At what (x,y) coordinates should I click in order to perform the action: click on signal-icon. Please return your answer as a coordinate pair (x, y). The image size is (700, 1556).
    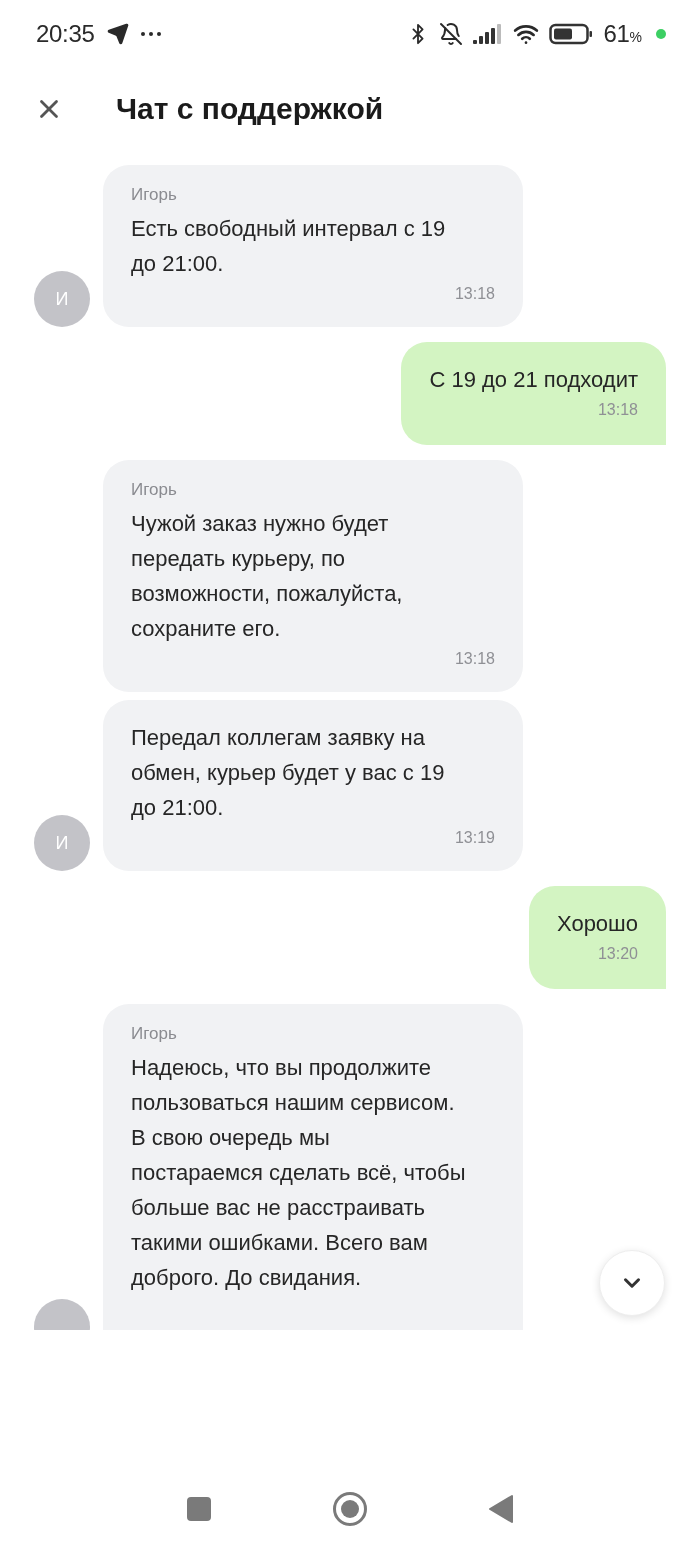
    Looking at the image, I should click on (488, 34).